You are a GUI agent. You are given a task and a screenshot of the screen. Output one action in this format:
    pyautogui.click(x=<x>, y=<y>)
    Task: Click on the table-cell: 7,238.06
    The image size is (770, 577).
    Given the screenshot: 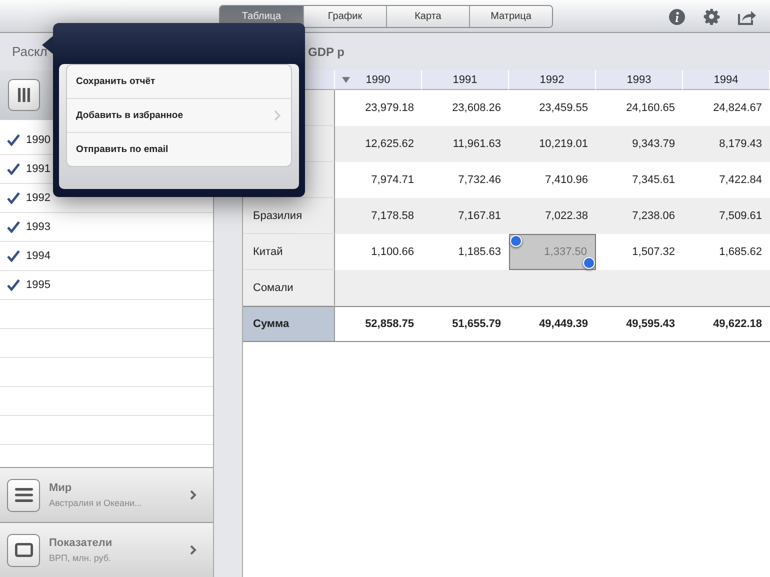 What is the action you would take?
    pyautogui.click(x=639, y=216)
    